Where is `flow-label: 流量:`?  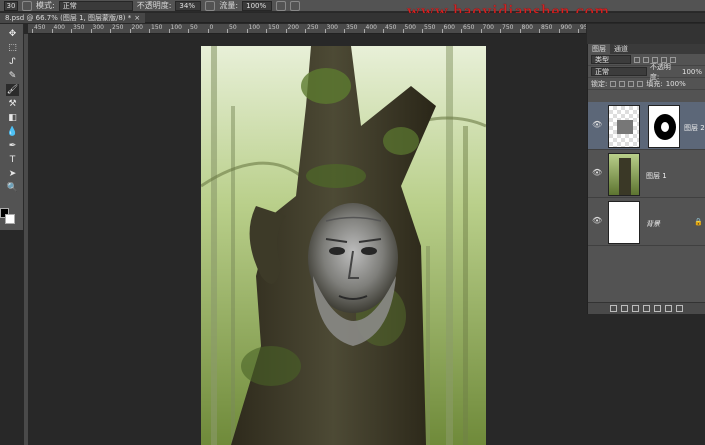
flow-label: 流量: is located at coordinates (229, 5).